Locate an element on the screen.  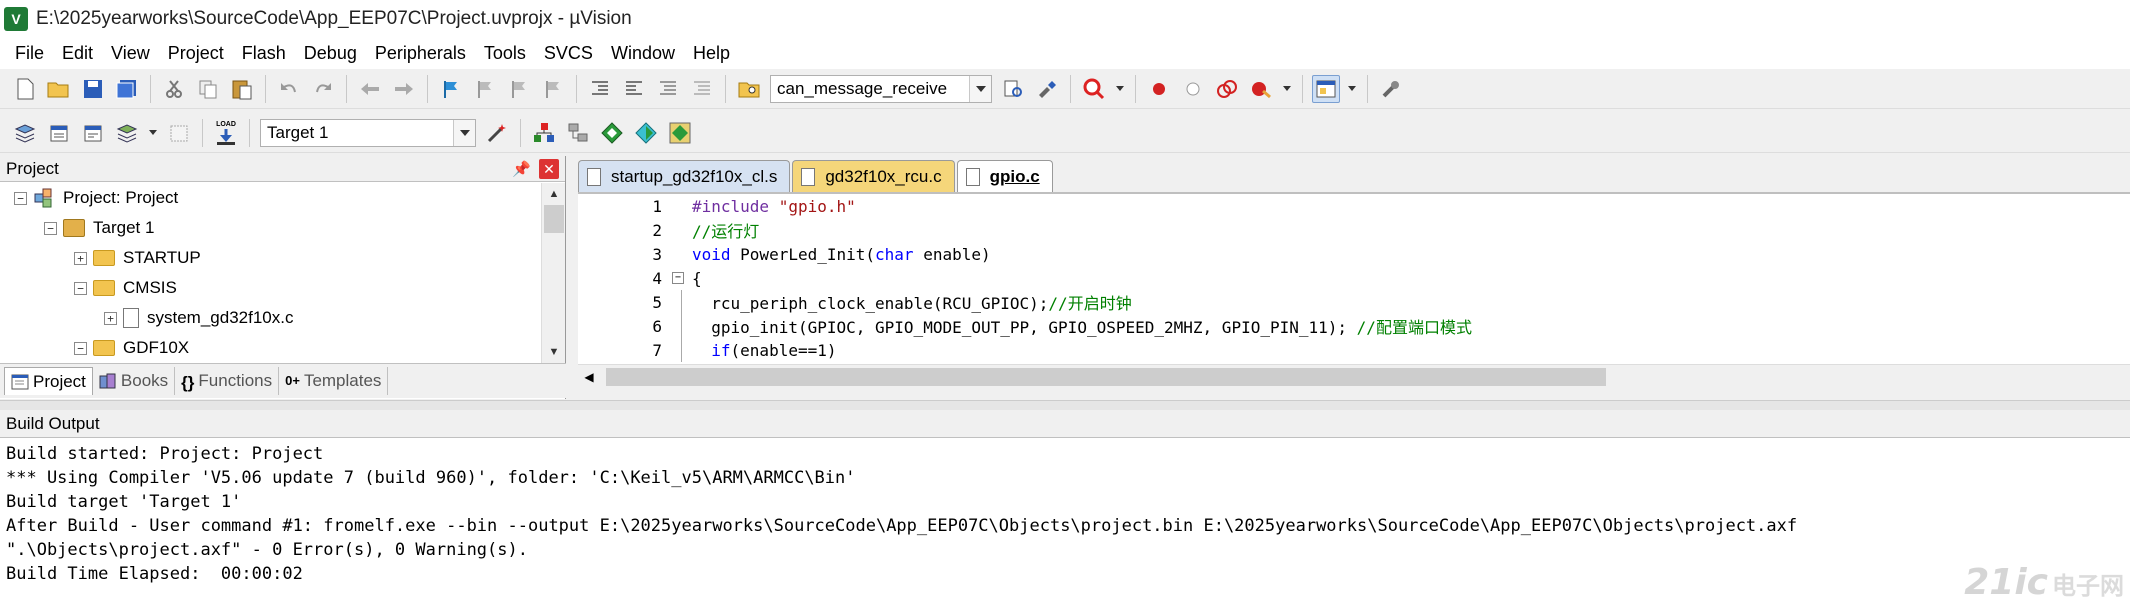
editor-tab-gpio: gpio.c is located at coordinates (1004, 176).